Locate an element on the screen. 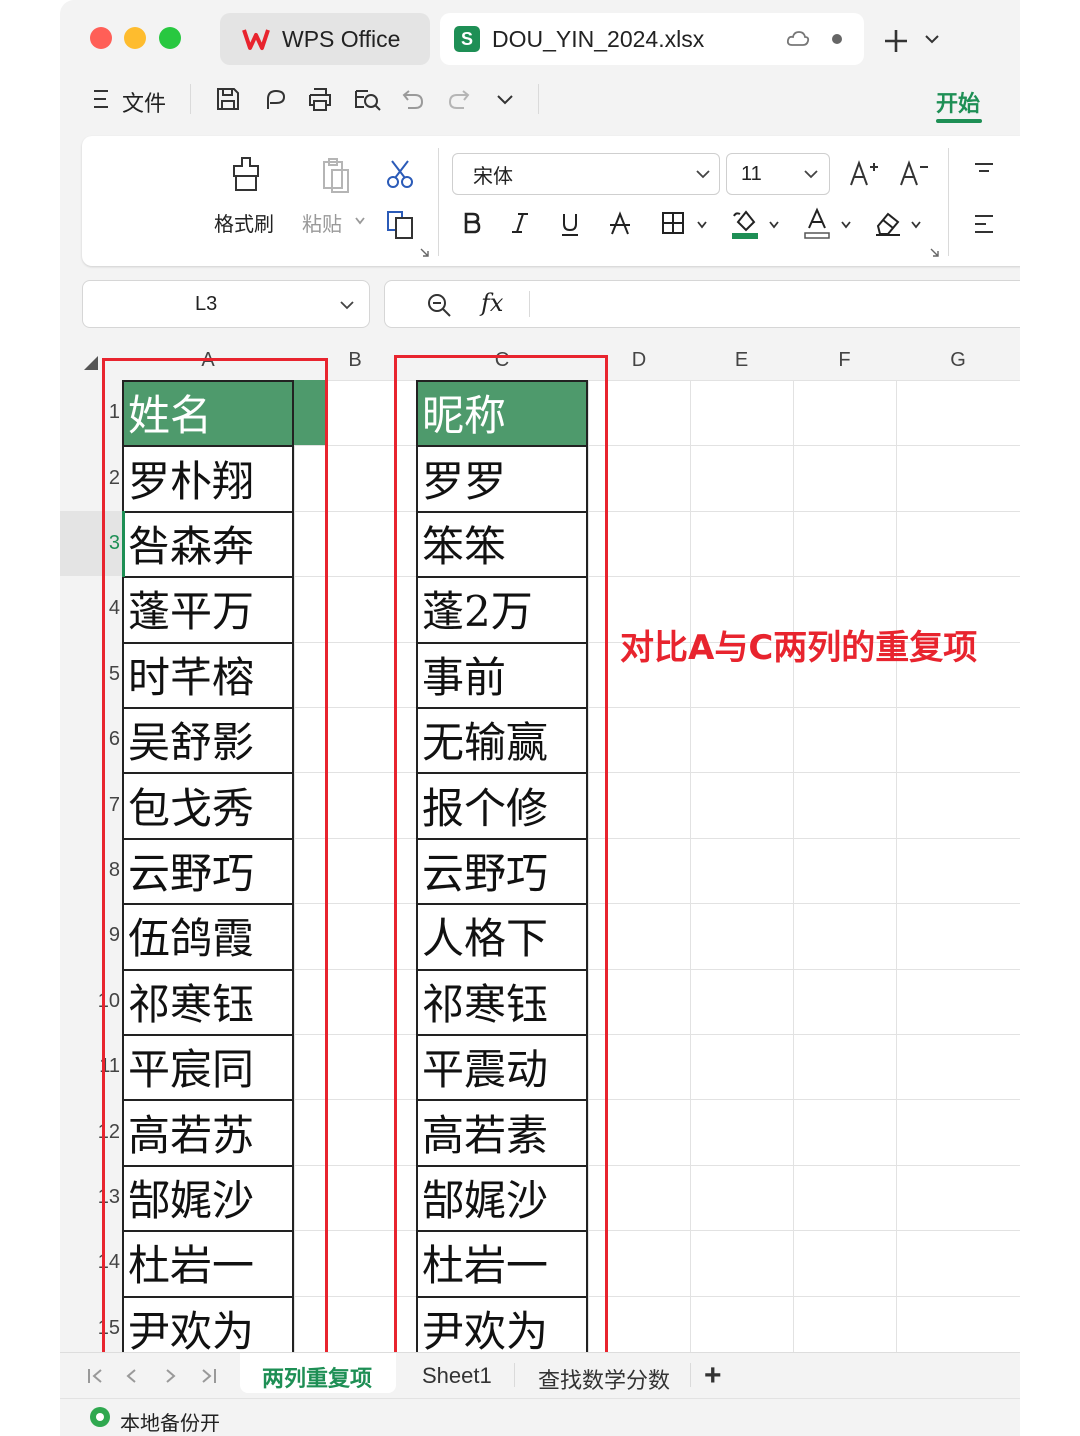 The width and height of the screenshot is (1080, 1436). column-header-b: B is located at coordinates (355, 360).